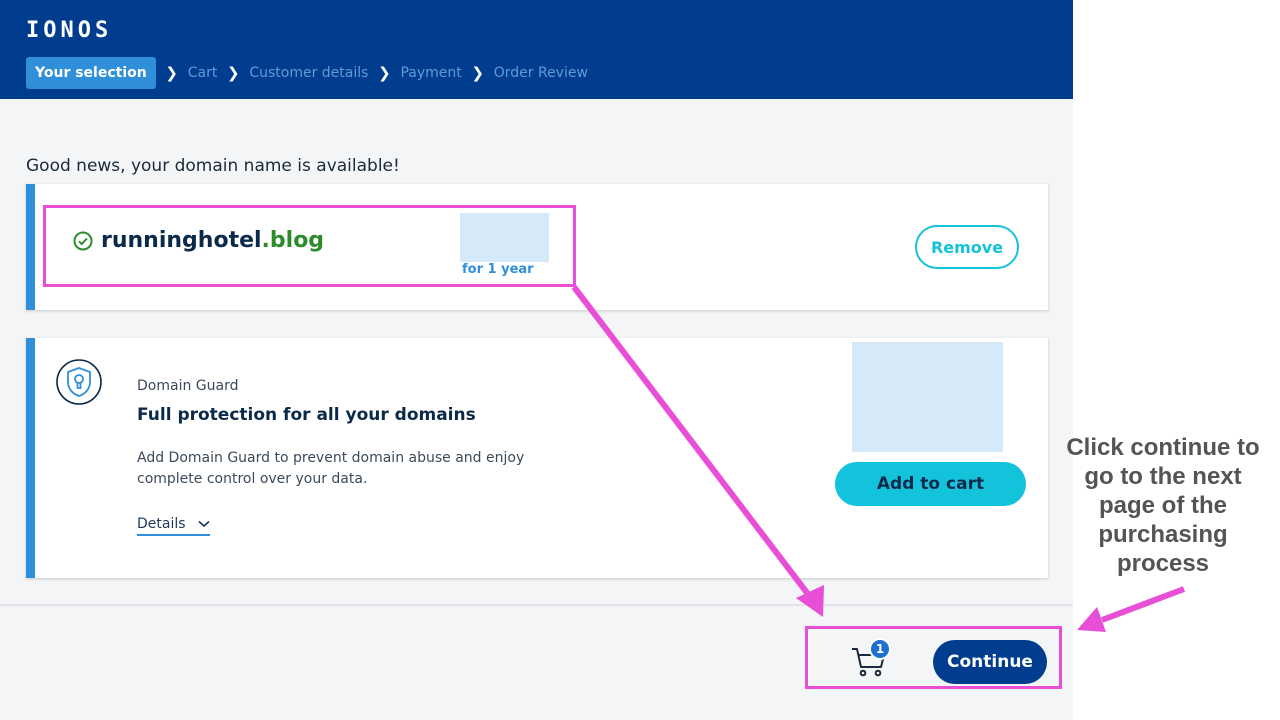  What do you see at coordinates (306, 415) in the screenshot?
I see `product-title: Full protection for all your domains` at bounding box center [306, 415].